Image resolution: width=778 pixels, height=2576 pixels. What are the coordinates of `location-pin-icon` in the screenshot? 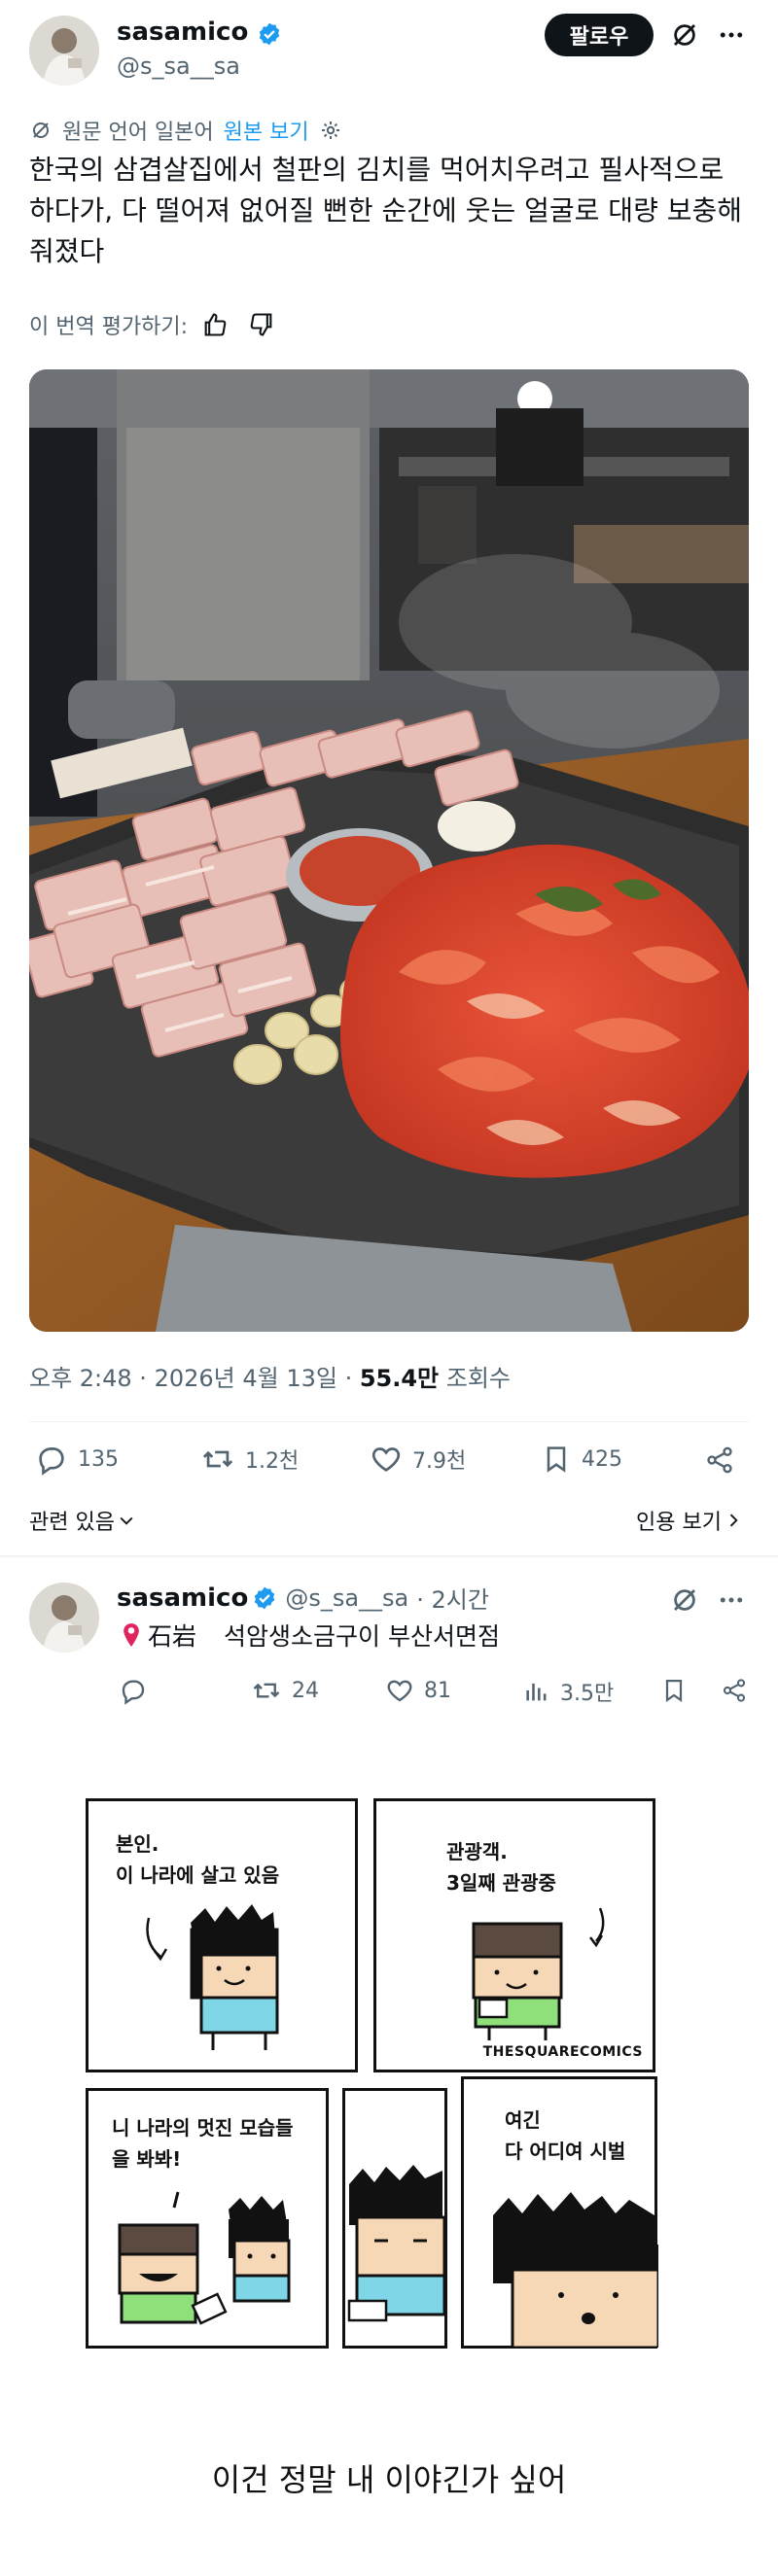 It's located at (131, 1635).